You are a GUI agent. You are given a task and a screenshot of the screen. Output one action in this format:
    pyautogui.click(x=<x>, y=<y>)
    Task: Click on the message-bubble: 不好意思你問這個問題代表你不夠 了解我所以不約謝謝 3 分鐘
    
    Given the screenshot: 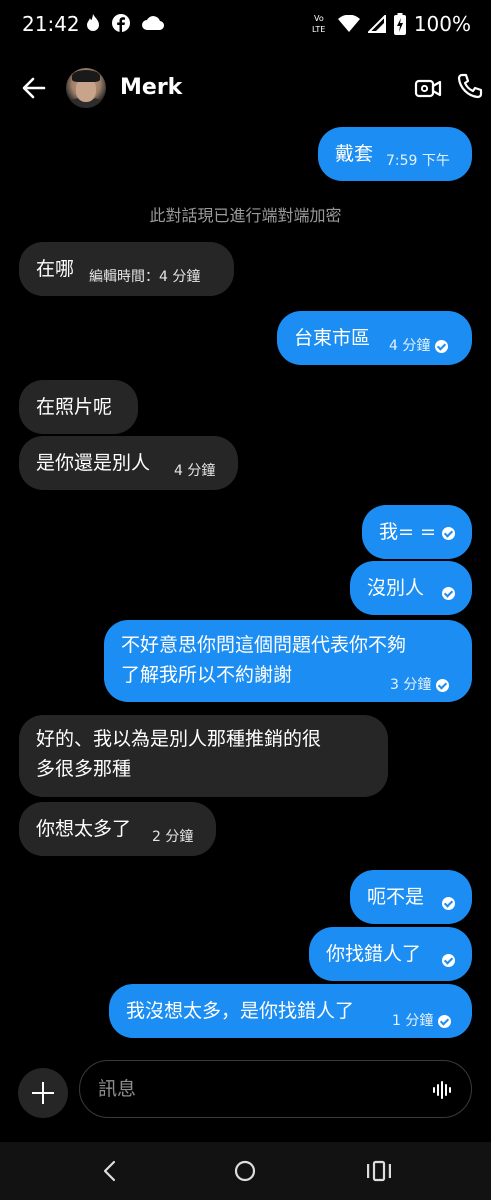 What is the action you would take?
    pyautogui.click(x=288, y=661)
    